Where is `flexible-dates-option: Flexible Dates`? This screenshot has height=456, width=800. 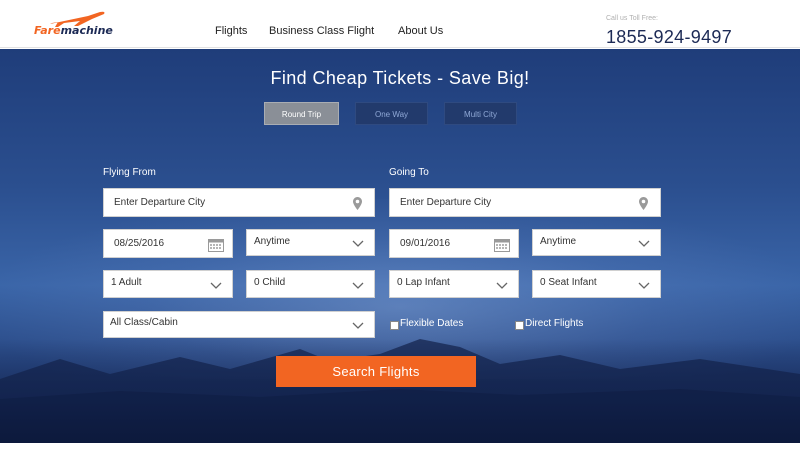 flexible-dates-option: Flexible Dates is located at coordinates (426, 323).